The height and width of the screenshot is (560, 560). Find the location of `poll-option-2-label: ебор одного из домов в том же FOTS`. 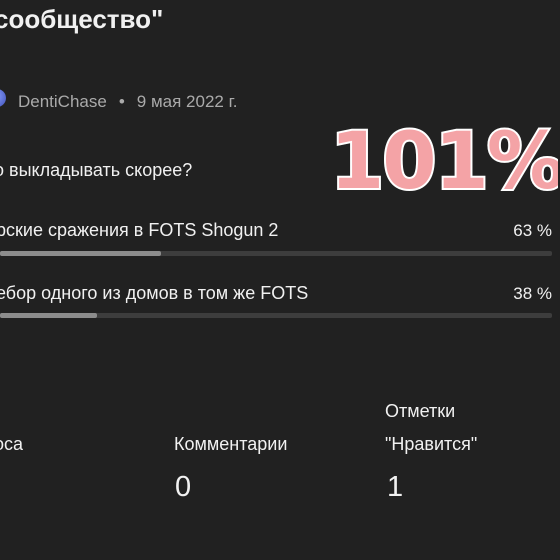

poll-option-2-label: ебор одного из домов в том же FOTS is located at coordinates (154, 293).